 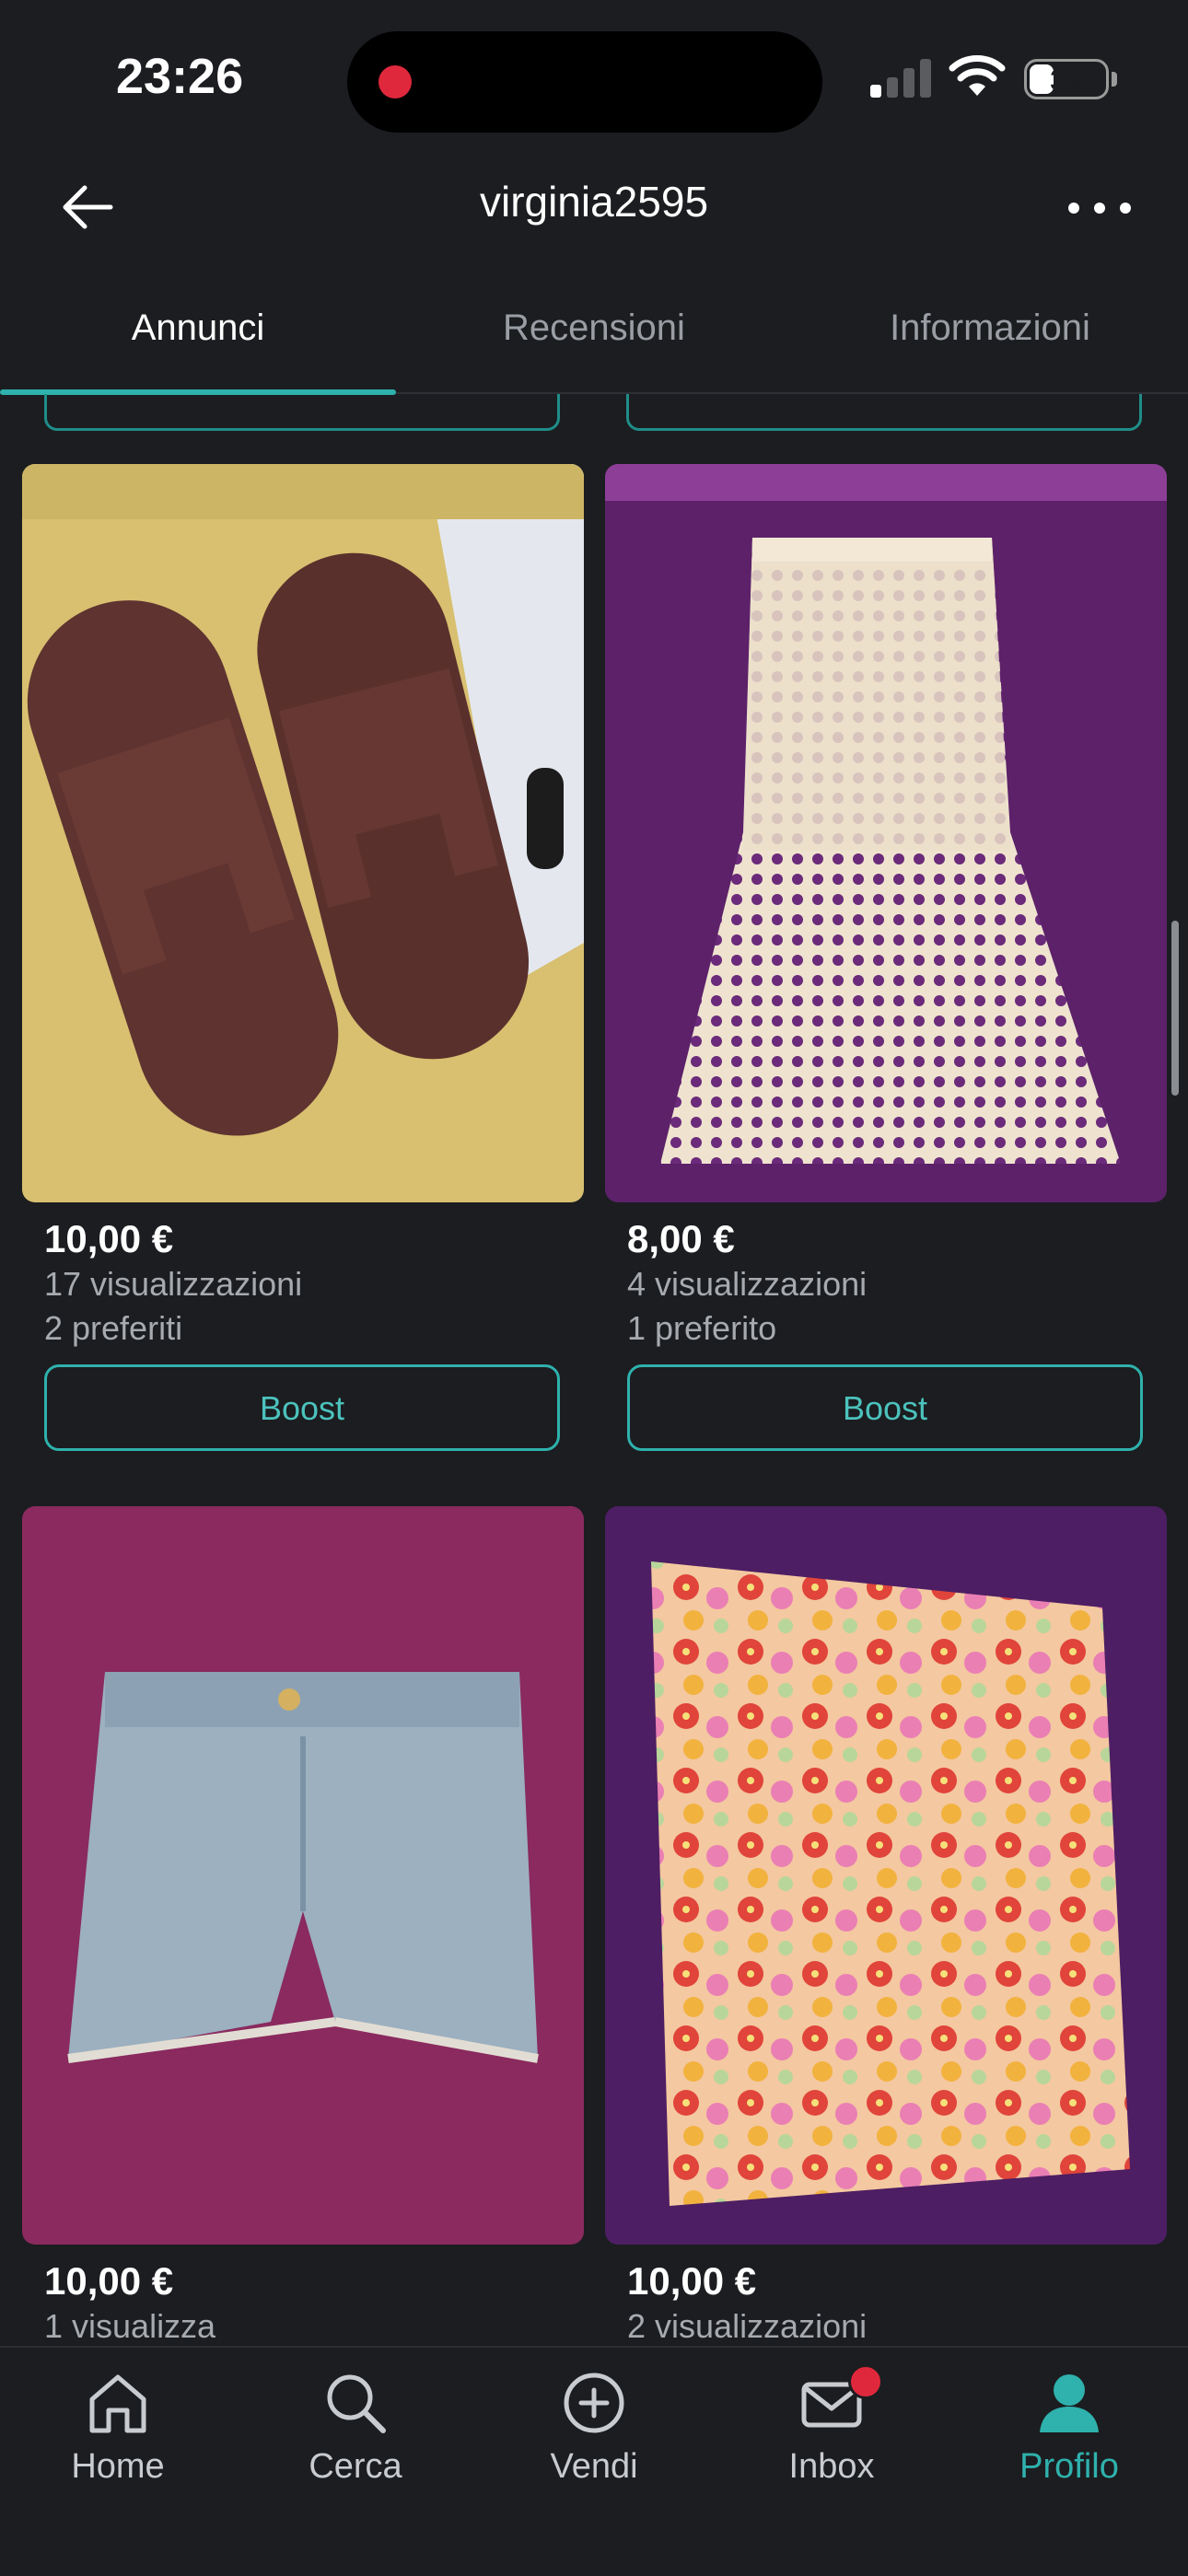 I want to click on profile-icon, so click(x=1069, y=2403).